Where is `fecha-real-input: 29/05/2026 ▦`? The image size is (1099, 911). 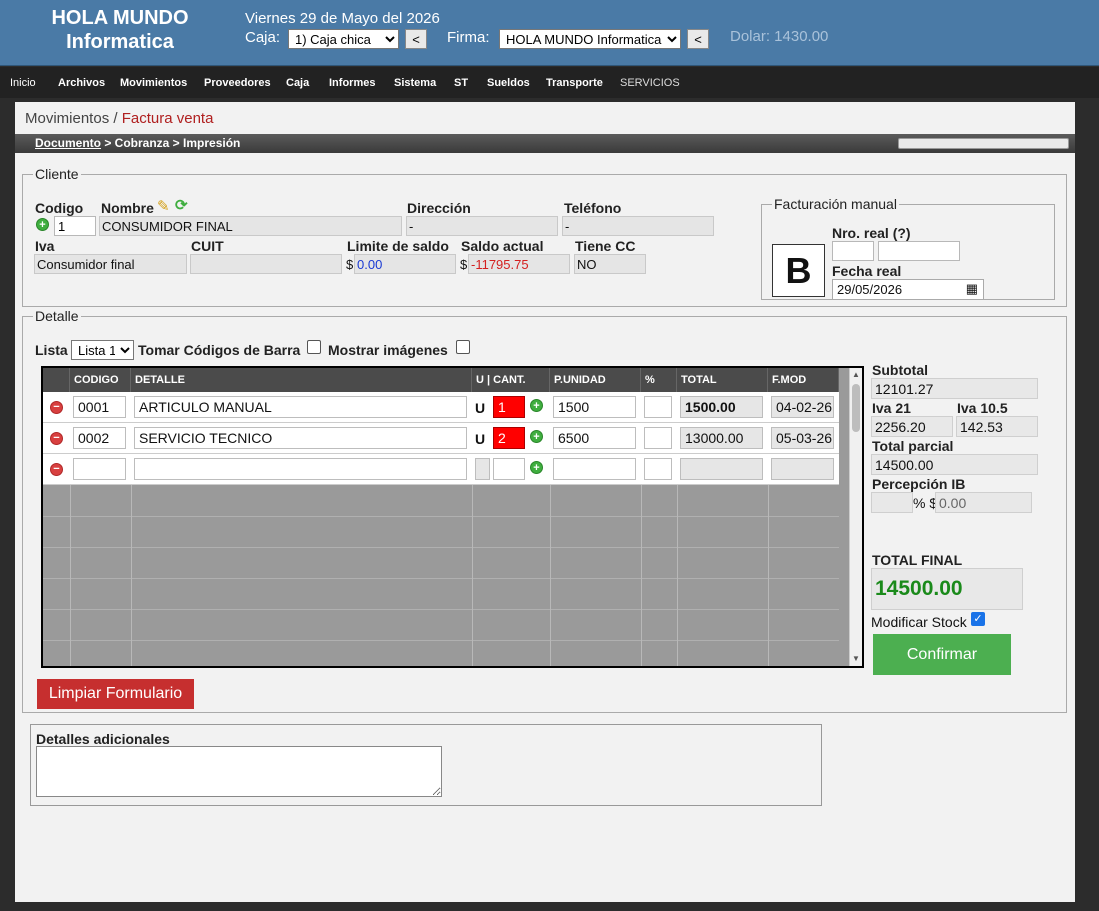
fecha-real-input: 29/05/2026 ▦ is located at coordinates (908, 289).